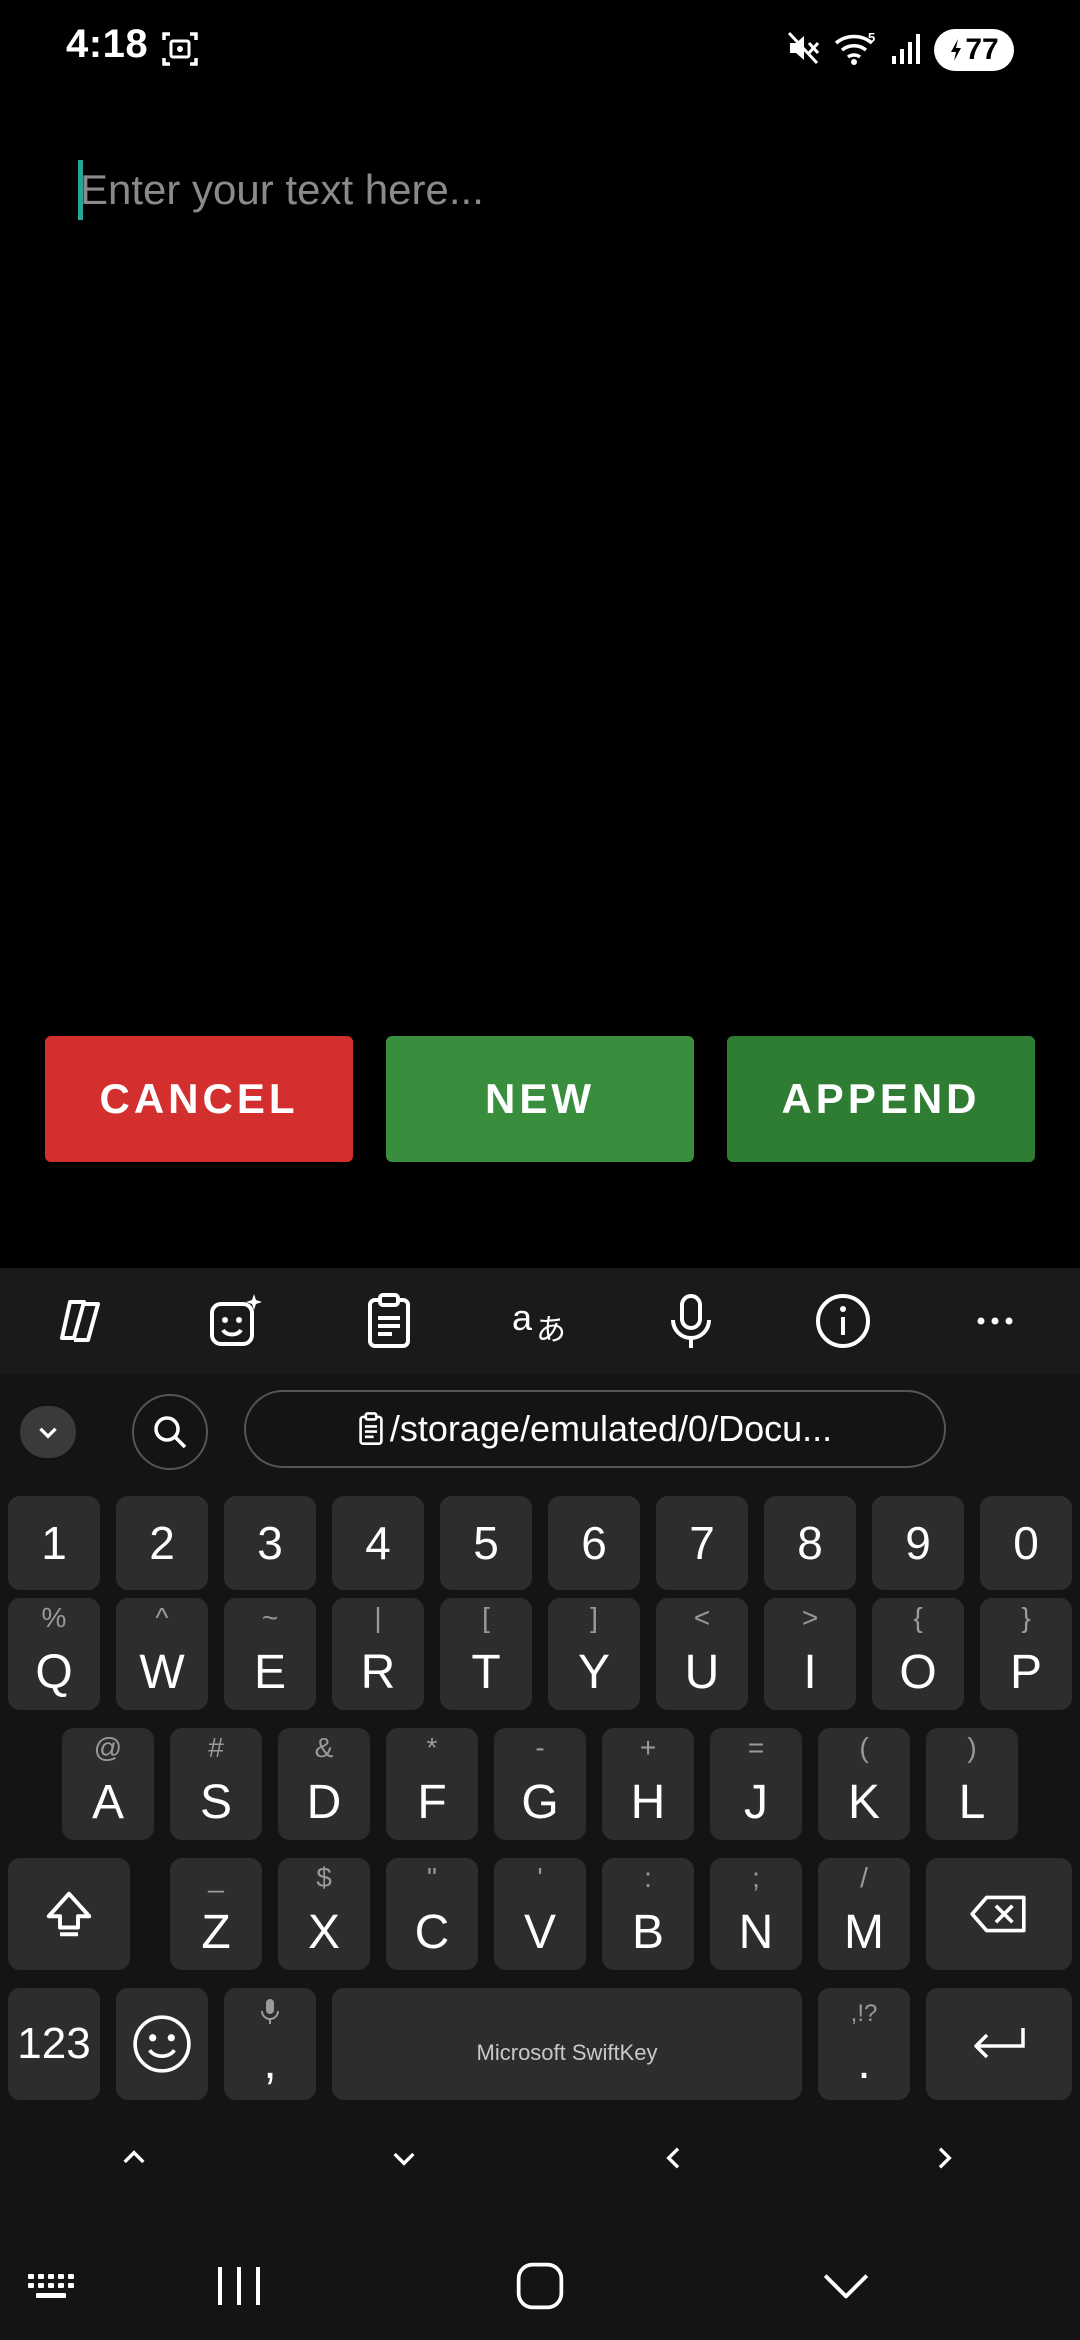  What do you see at coordinates (199, 1099) in the screenshot?
I see `cancel-button: CANCEL` at bounding box center [199, 1099].